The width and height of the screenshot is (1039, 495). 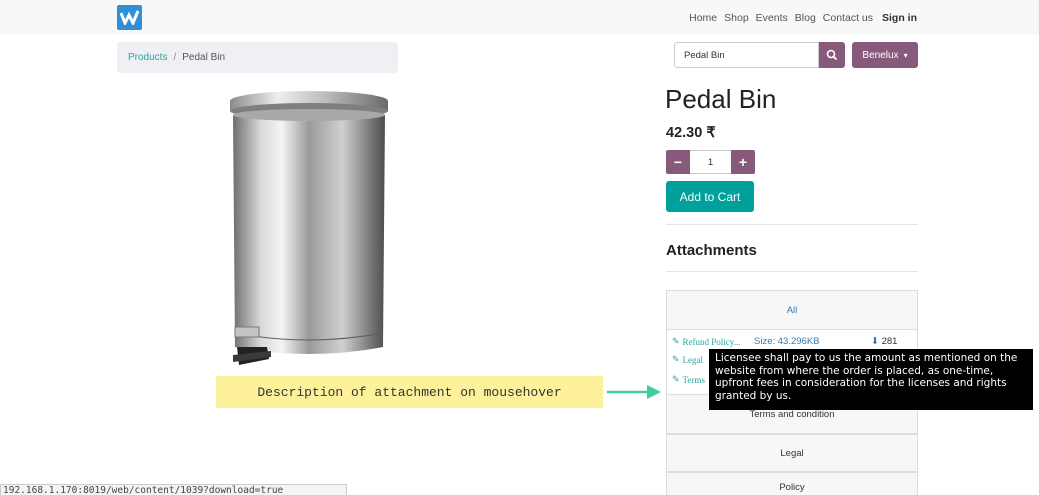 What do you see at coordinates (880, 55) in the screenshot?
I see `pricelist-label: Benelux` at bounding box center [880, 55].